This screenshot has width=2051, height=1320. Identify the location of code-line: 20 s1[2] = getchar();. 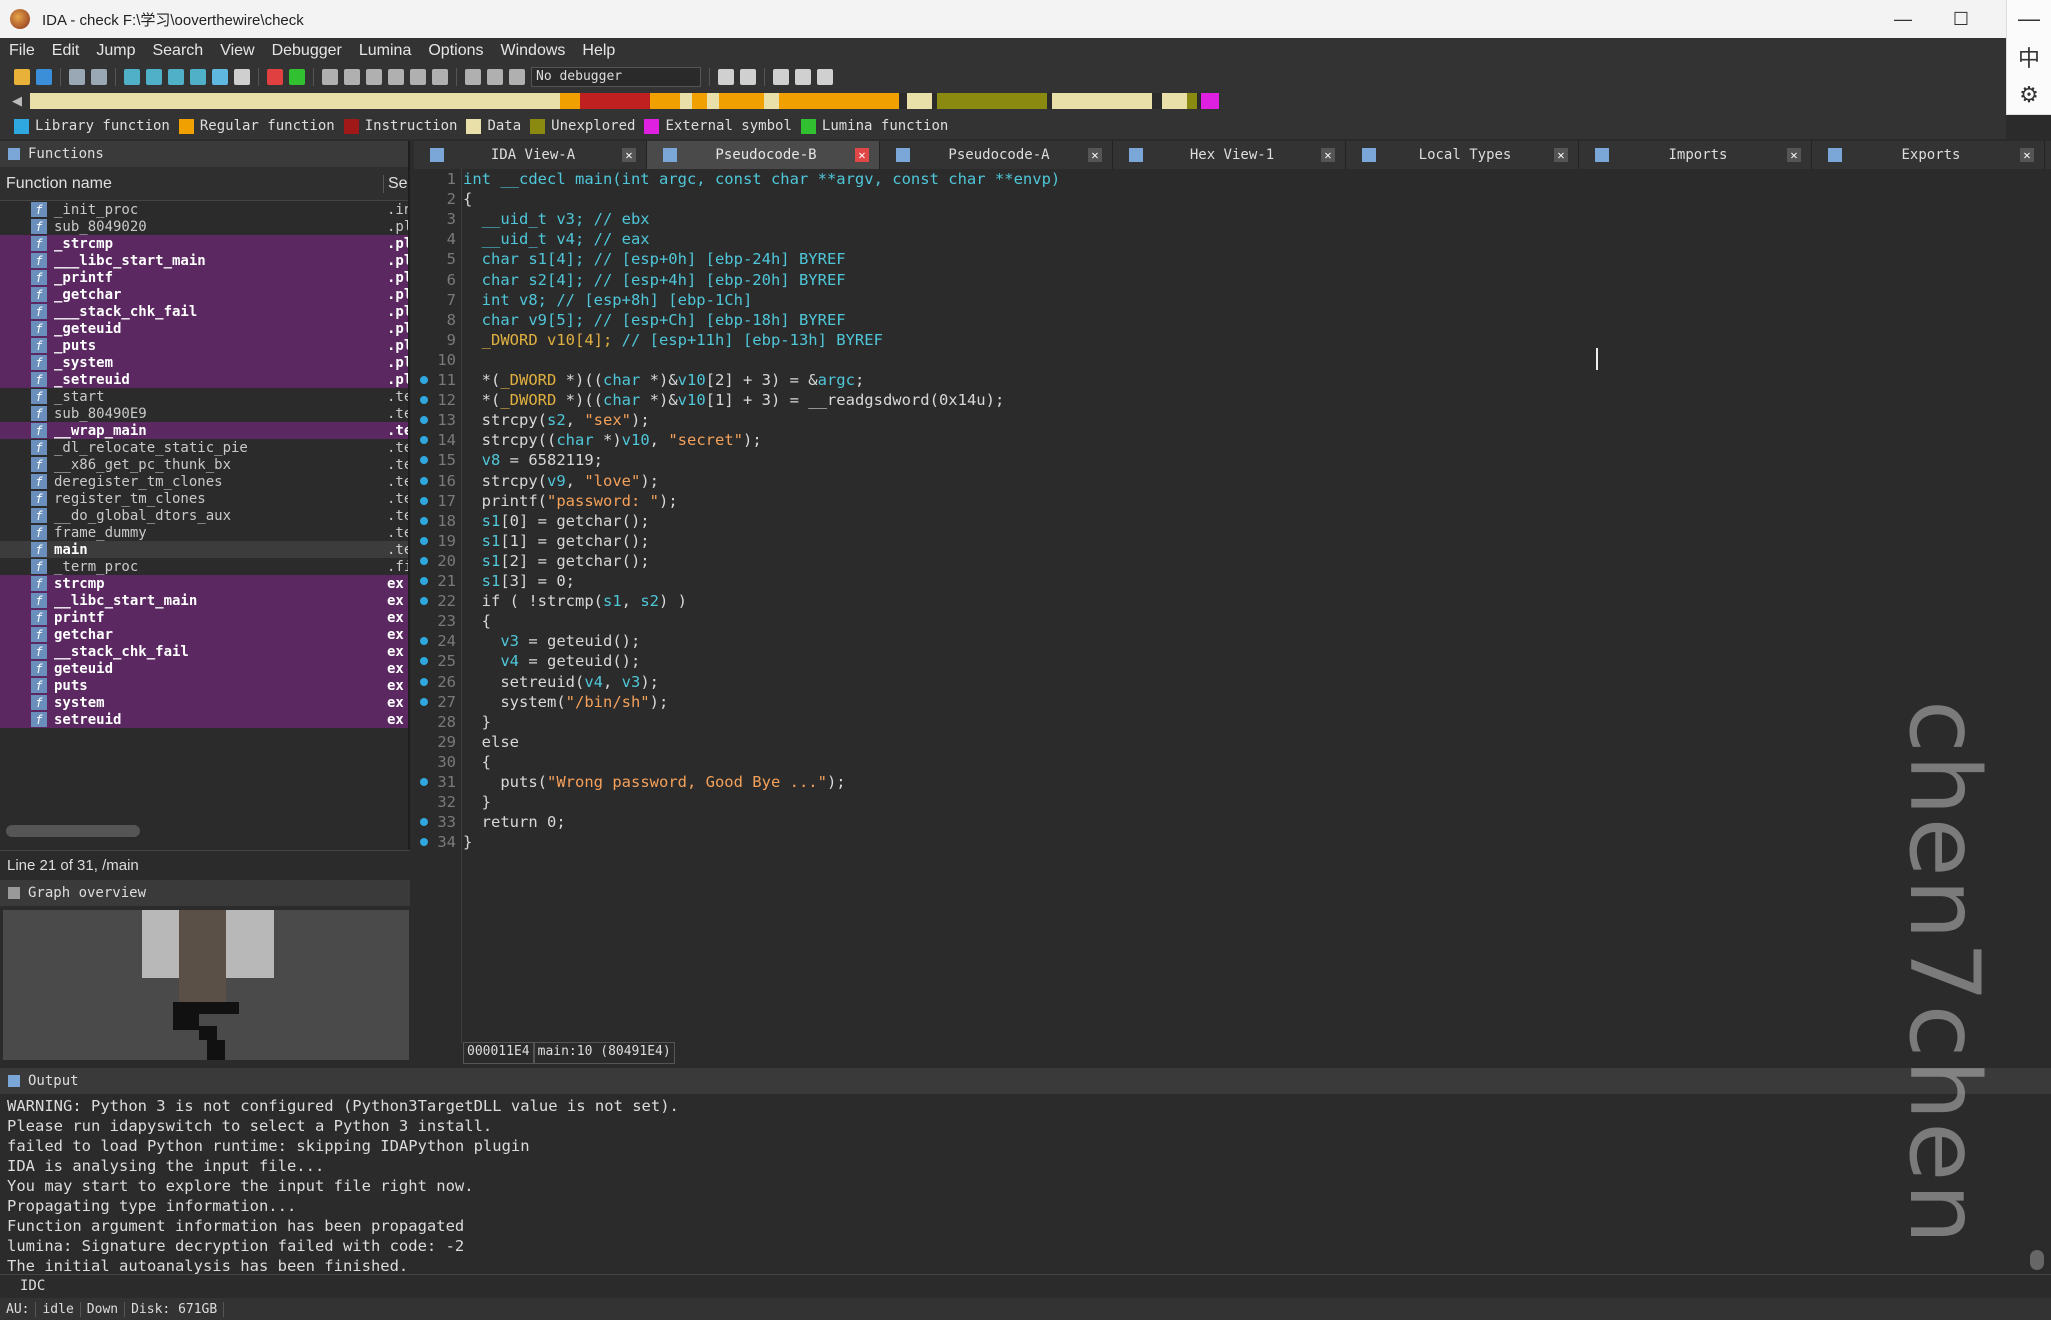
(1232, 561).